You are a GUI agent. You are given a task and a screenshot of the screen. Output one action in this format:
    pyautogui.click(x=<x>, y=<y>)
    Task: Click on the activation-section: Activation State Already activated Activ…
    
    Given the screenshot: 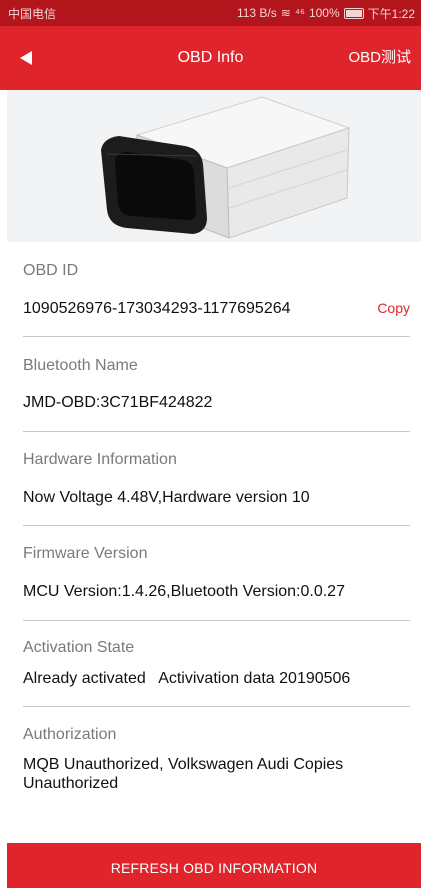 What is the action you would take?
    pyautogui.click(x=216, y=664)
    